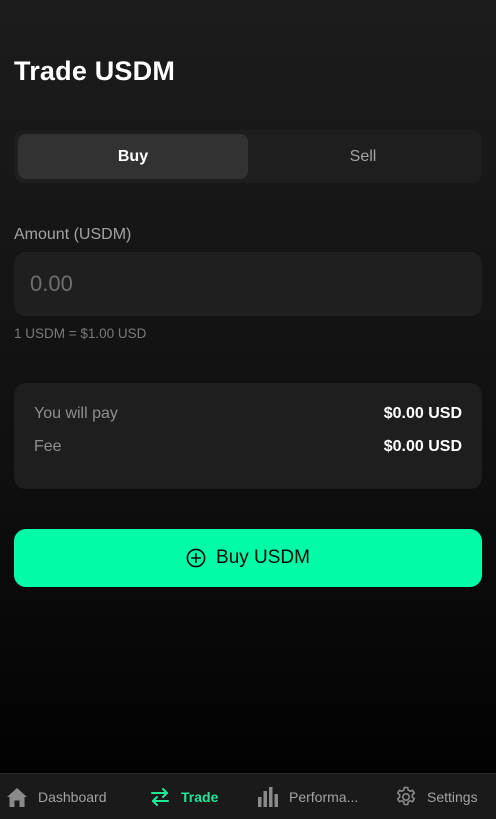 The width and height of the screenshot is (496, 819). I want to click on nav-label-trade: Trade, so click(200, 797).